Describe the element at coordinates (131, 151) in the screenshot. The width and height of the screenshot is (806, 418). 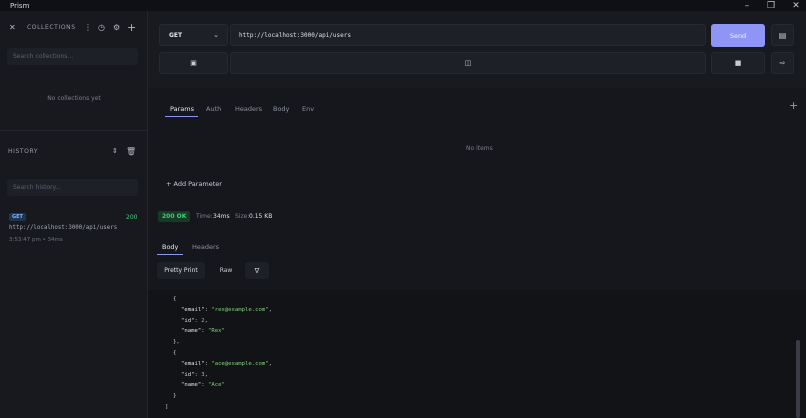
I see `trash-icon: 🗑` at that location.